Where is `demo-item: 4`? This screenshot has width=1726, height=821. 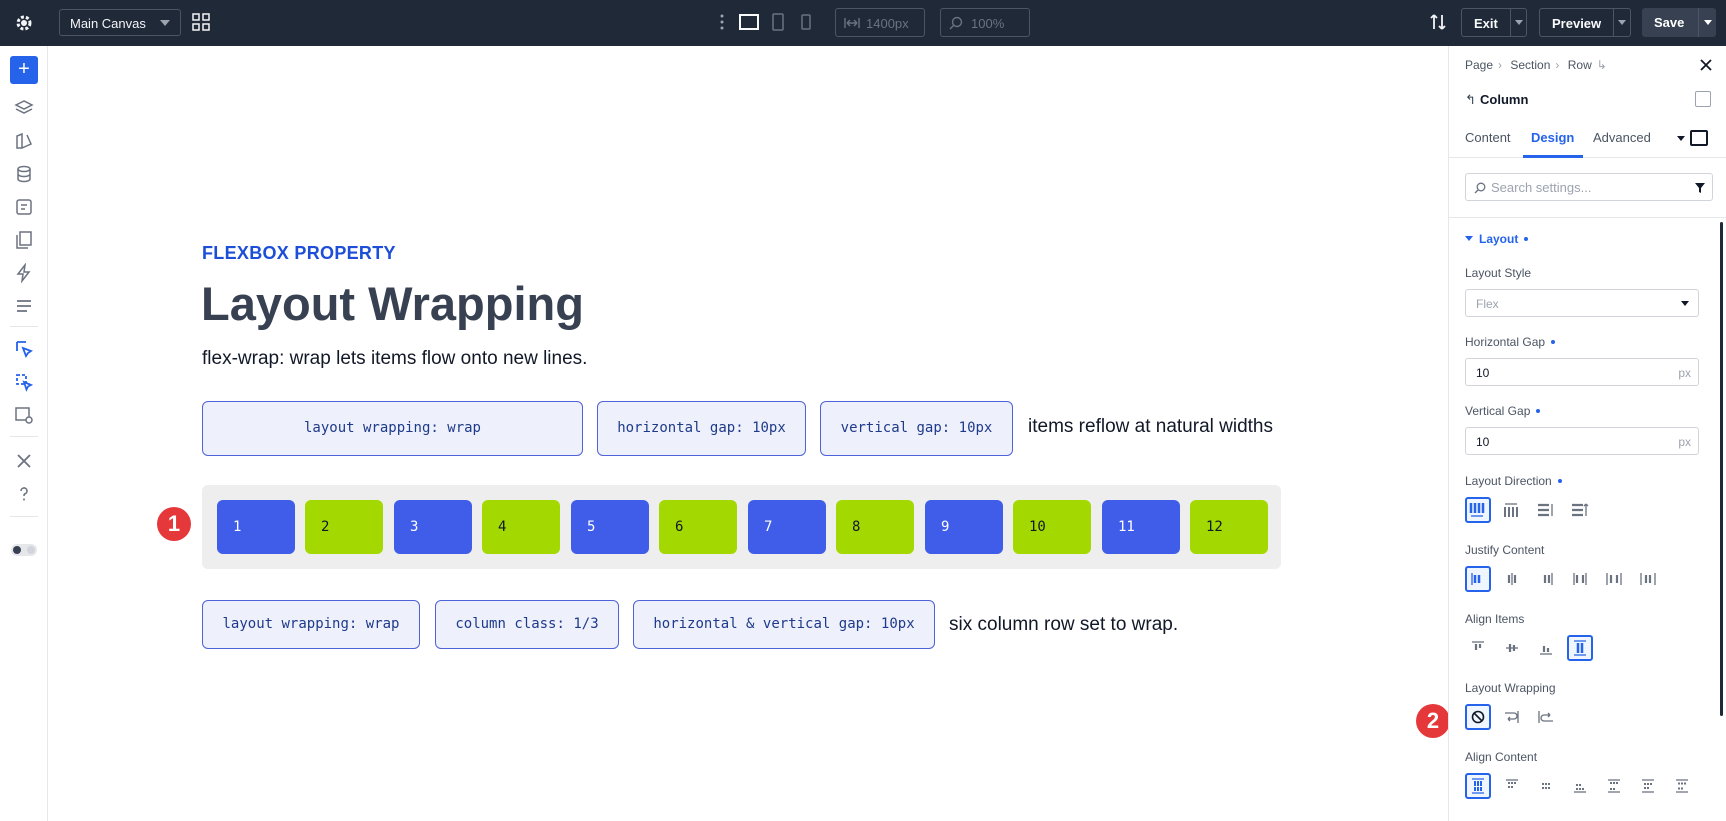 demo-item: 4 is located at coordinates (521, 527).